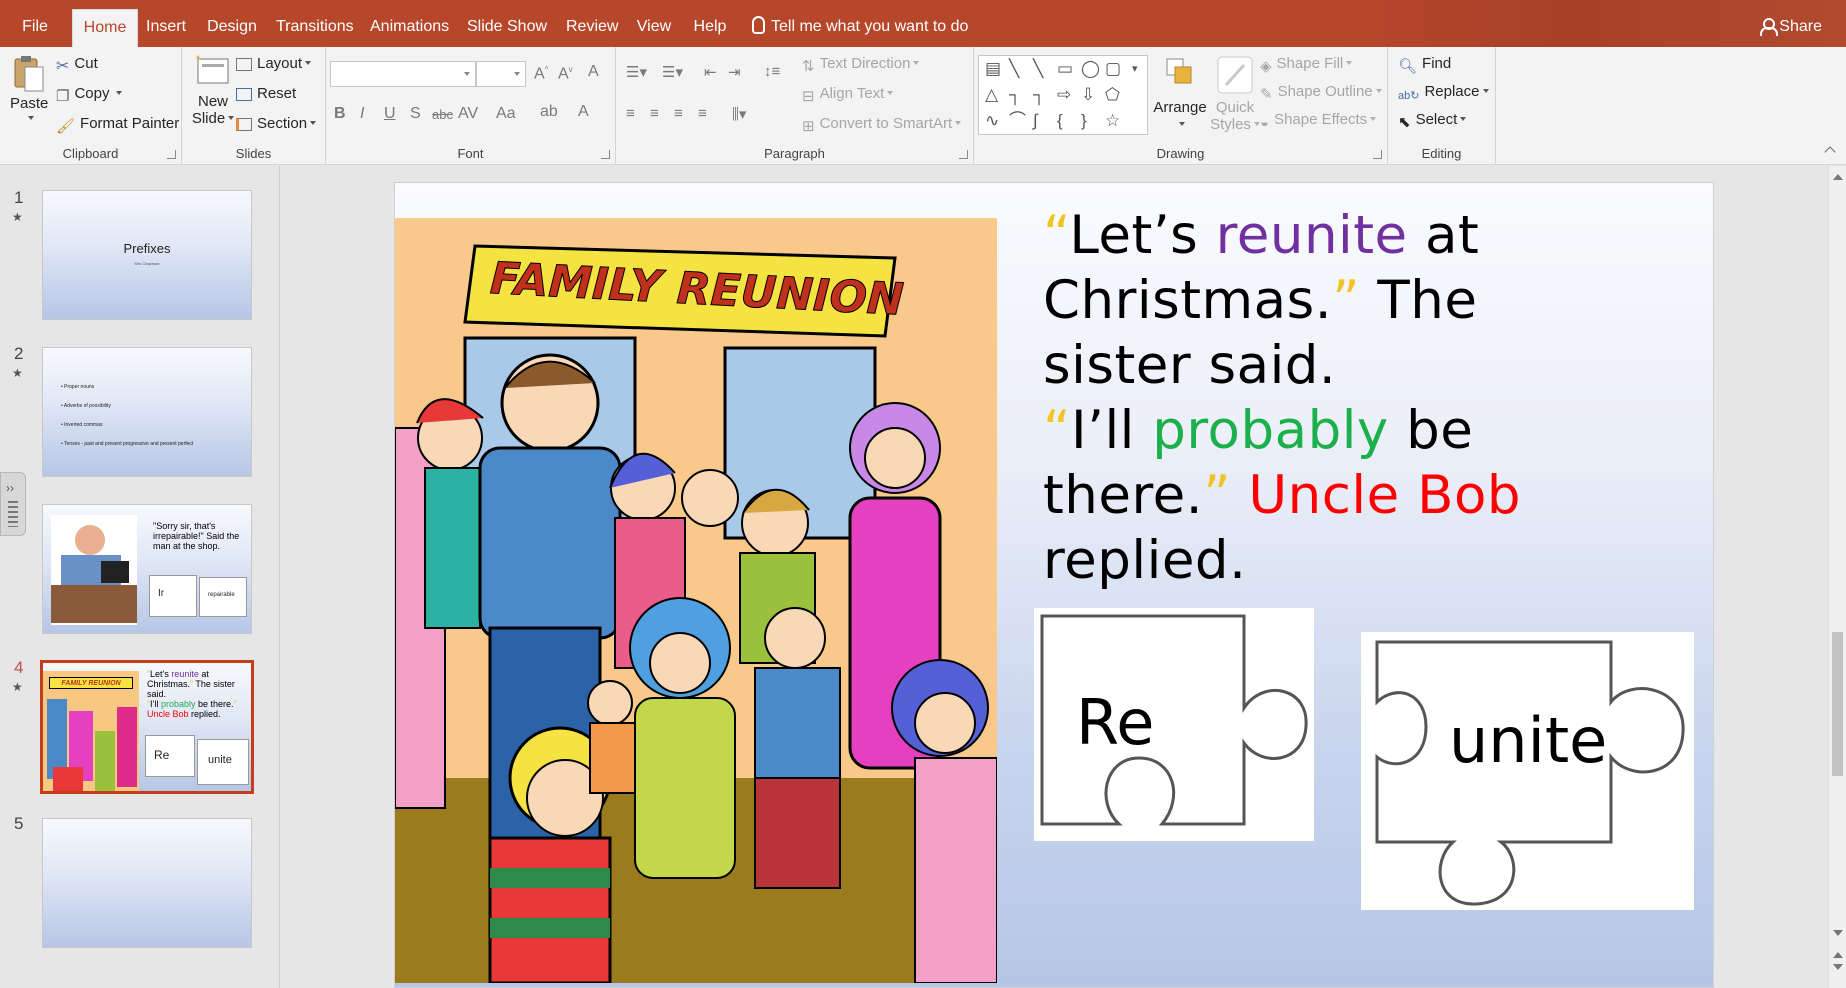 This screenshot has height=988, width=1846. I want to click on columns-icon: ⫼▾, so click(739, 114).